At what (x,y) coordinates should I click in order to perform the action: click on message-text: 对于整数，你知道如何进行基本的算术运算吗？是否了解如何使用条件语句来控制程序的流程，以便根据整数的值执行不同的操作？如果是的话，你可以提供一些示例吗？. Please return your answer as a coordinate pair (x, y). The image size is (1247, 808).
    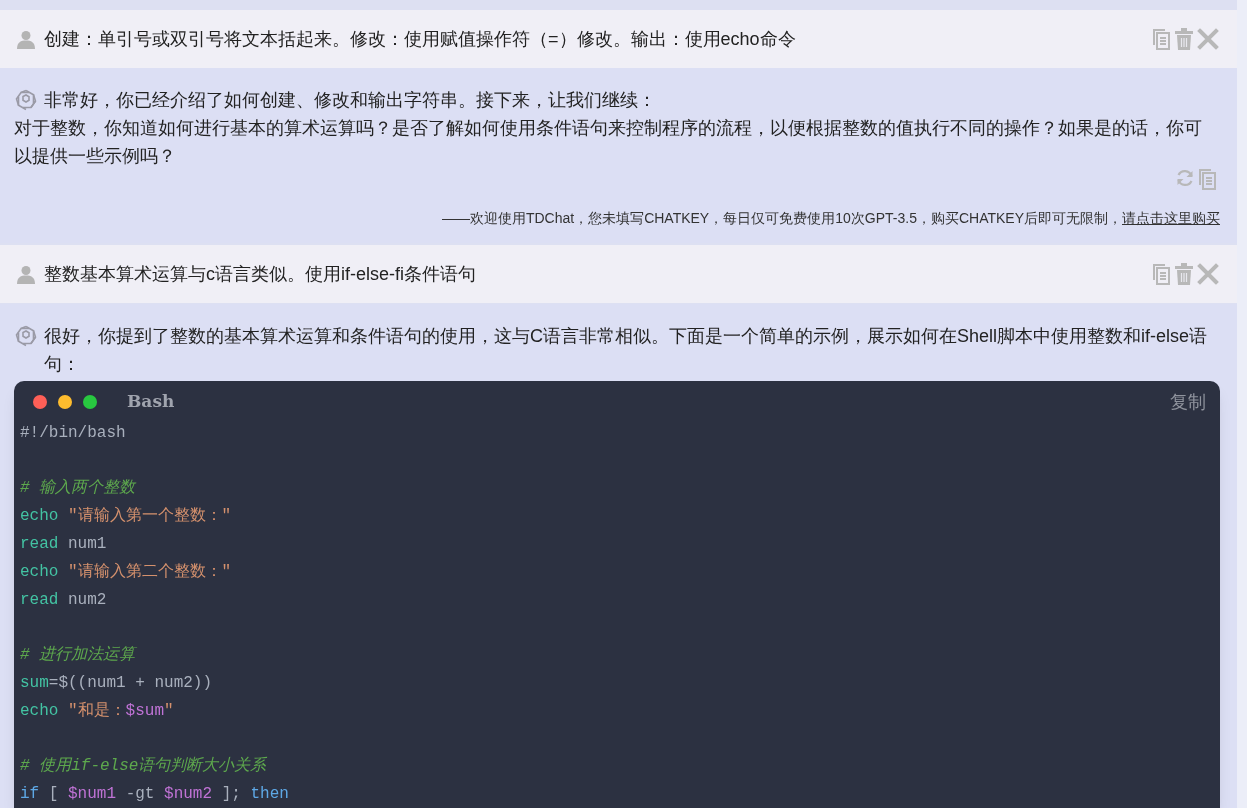
    Looking at the image, I should click on (608, 142).